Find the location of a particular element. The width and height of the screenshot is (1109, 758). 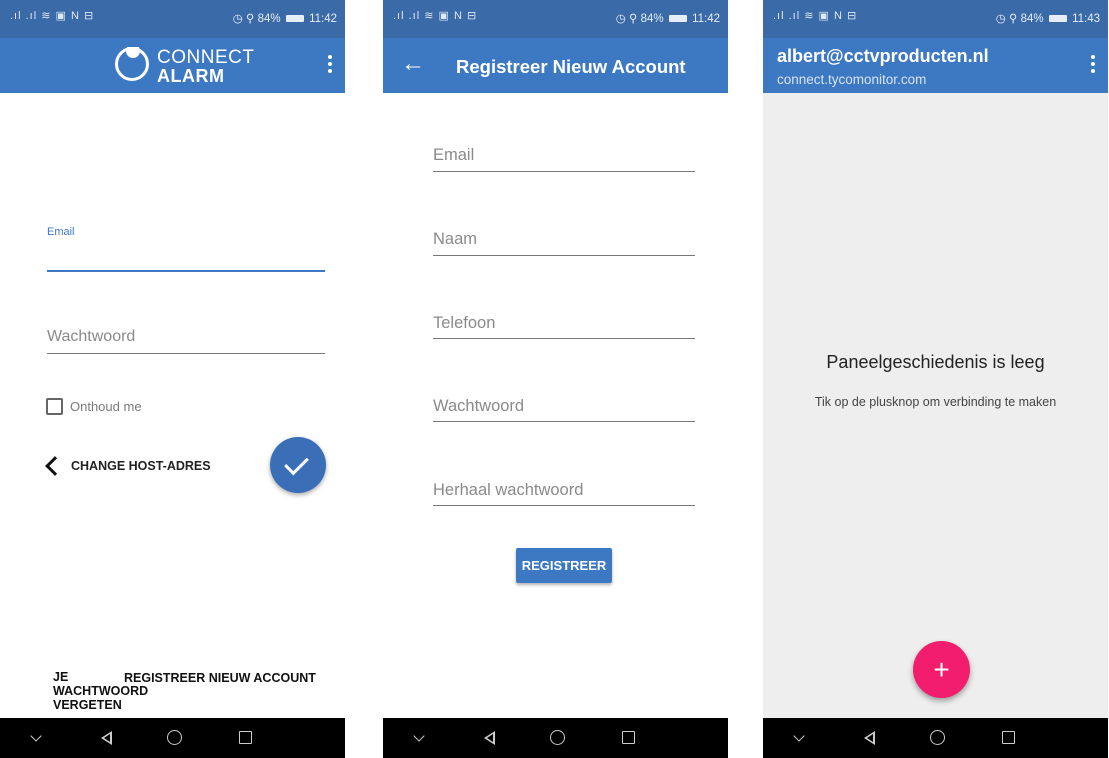

status-right: ◷ ⚲ 84% 11:43 is located at coordinates (1048, 18).